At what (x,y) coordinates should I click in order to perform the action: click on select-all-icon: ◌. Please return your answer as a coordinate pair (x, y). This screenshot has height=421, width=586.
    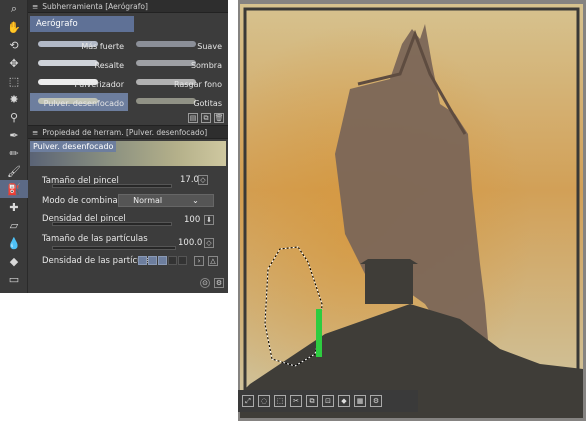
    Looking at the image, I should click on (264, 401).